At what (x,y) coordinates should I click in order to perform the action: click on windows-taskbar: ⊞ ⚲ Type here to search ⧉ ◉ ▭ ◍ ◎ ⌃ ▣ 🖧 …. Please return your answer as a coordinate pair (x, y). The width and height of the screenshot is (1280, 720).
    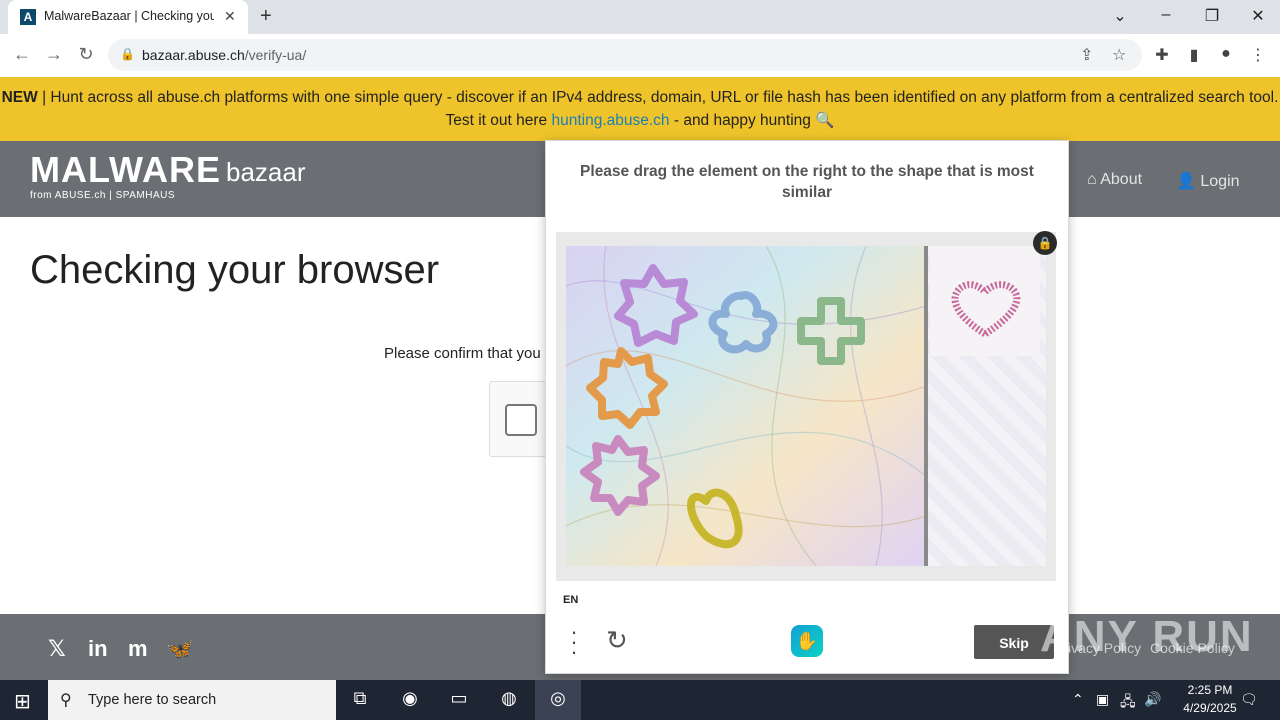
    Looking at the image, I should click on (640, 700).